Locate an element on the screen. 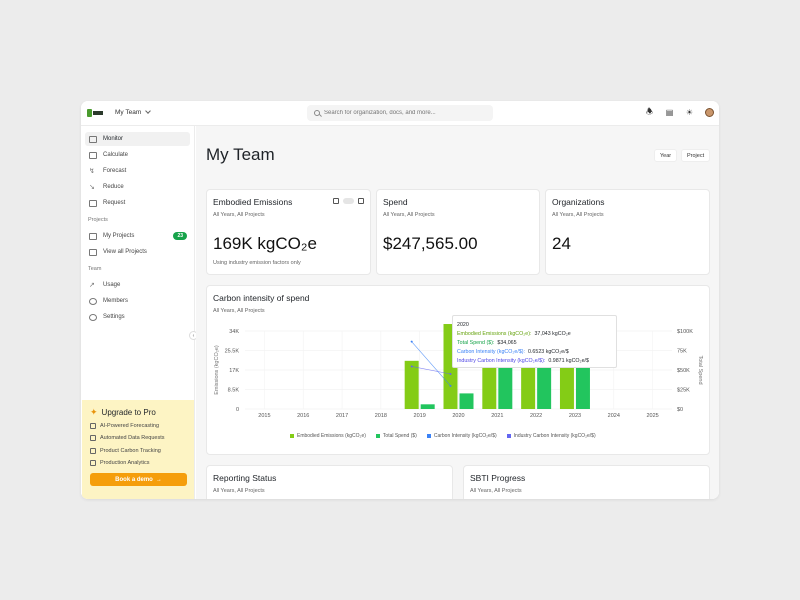 Image resolution: width=800 pixels, height=600 pixels. tooltip-value: 37,043 kgCO₂e is located at coordinates (552, 334).